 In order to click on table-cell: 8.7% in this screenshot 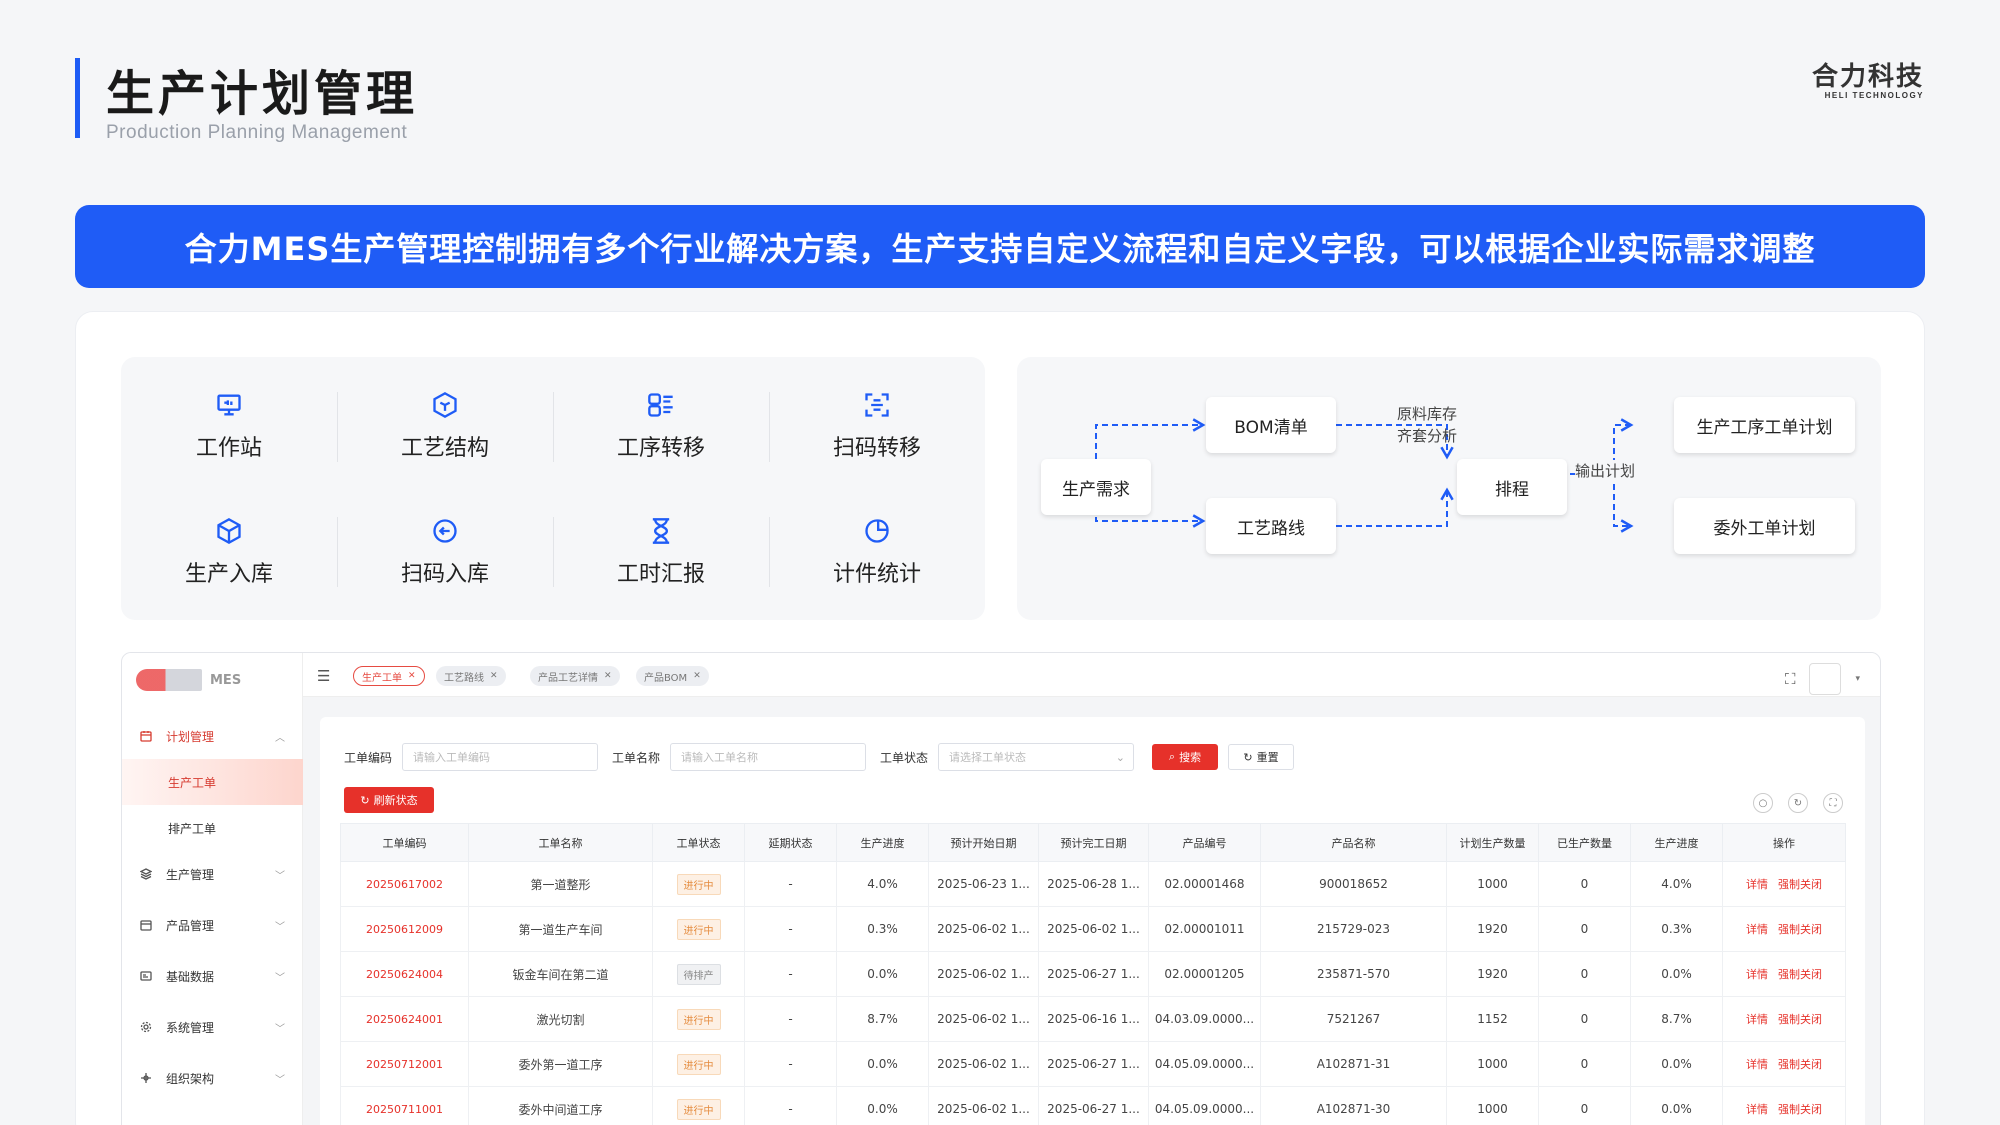, I will do `click(882, 1019)`.